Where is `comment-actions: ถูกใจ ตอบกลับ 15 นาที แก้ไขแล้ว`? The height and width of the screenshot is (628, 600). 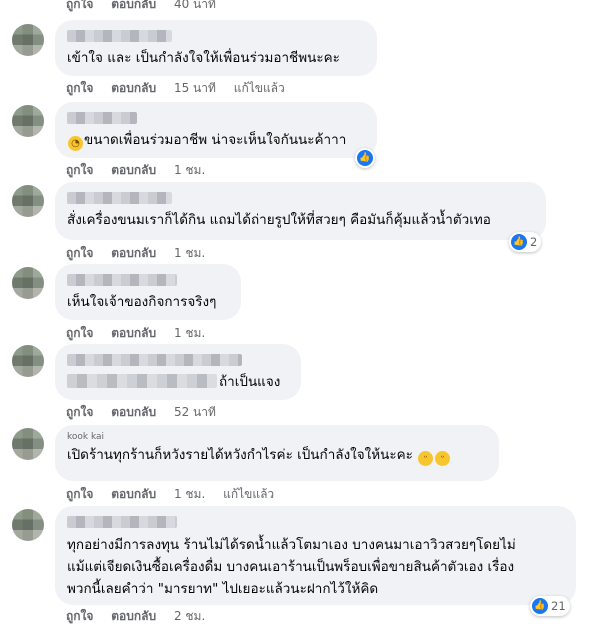
comment-actions: ถูกใจ ตอบกลับ 15 นาที แก้ไขแล้ว is located at coordinates (182, 88).